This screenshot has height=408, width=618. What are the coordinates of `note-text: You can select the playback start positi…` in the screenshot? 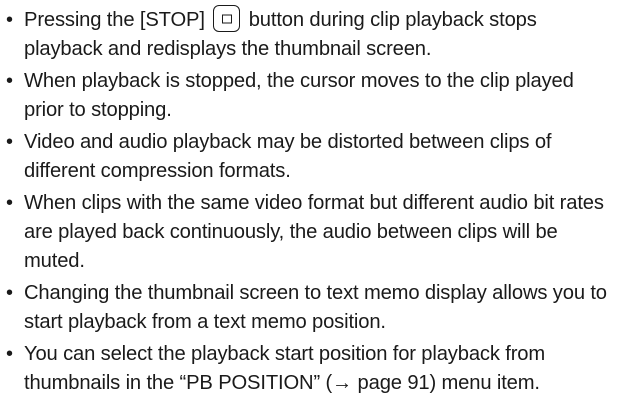 It's located at (285, 368).